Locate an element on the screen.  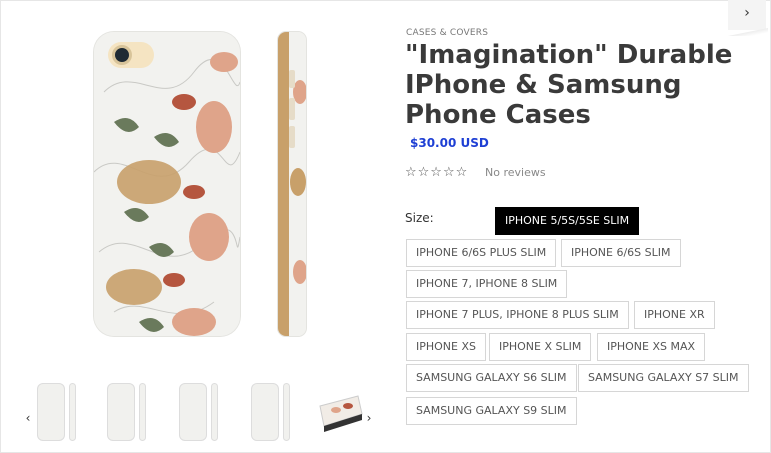
star-rating-icon: ☆☆☆☆☆ is located at coordinates (436, 172).